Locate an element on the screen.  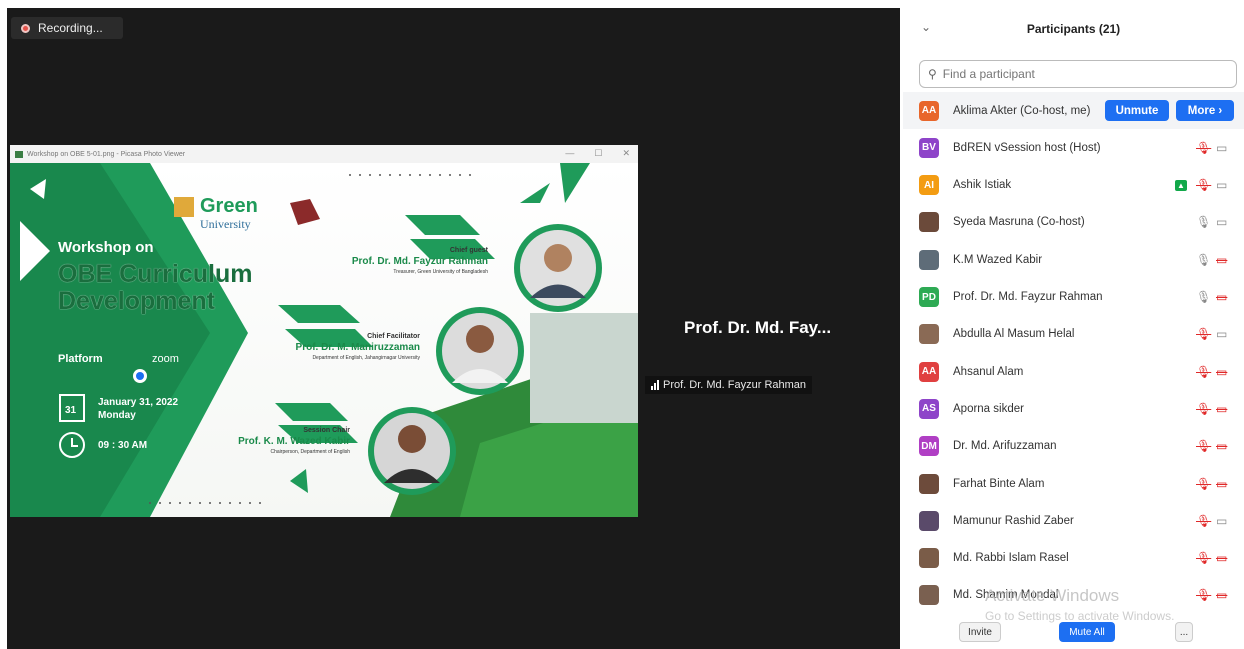
minimize-icon: — is located at coordinates (570, 153).